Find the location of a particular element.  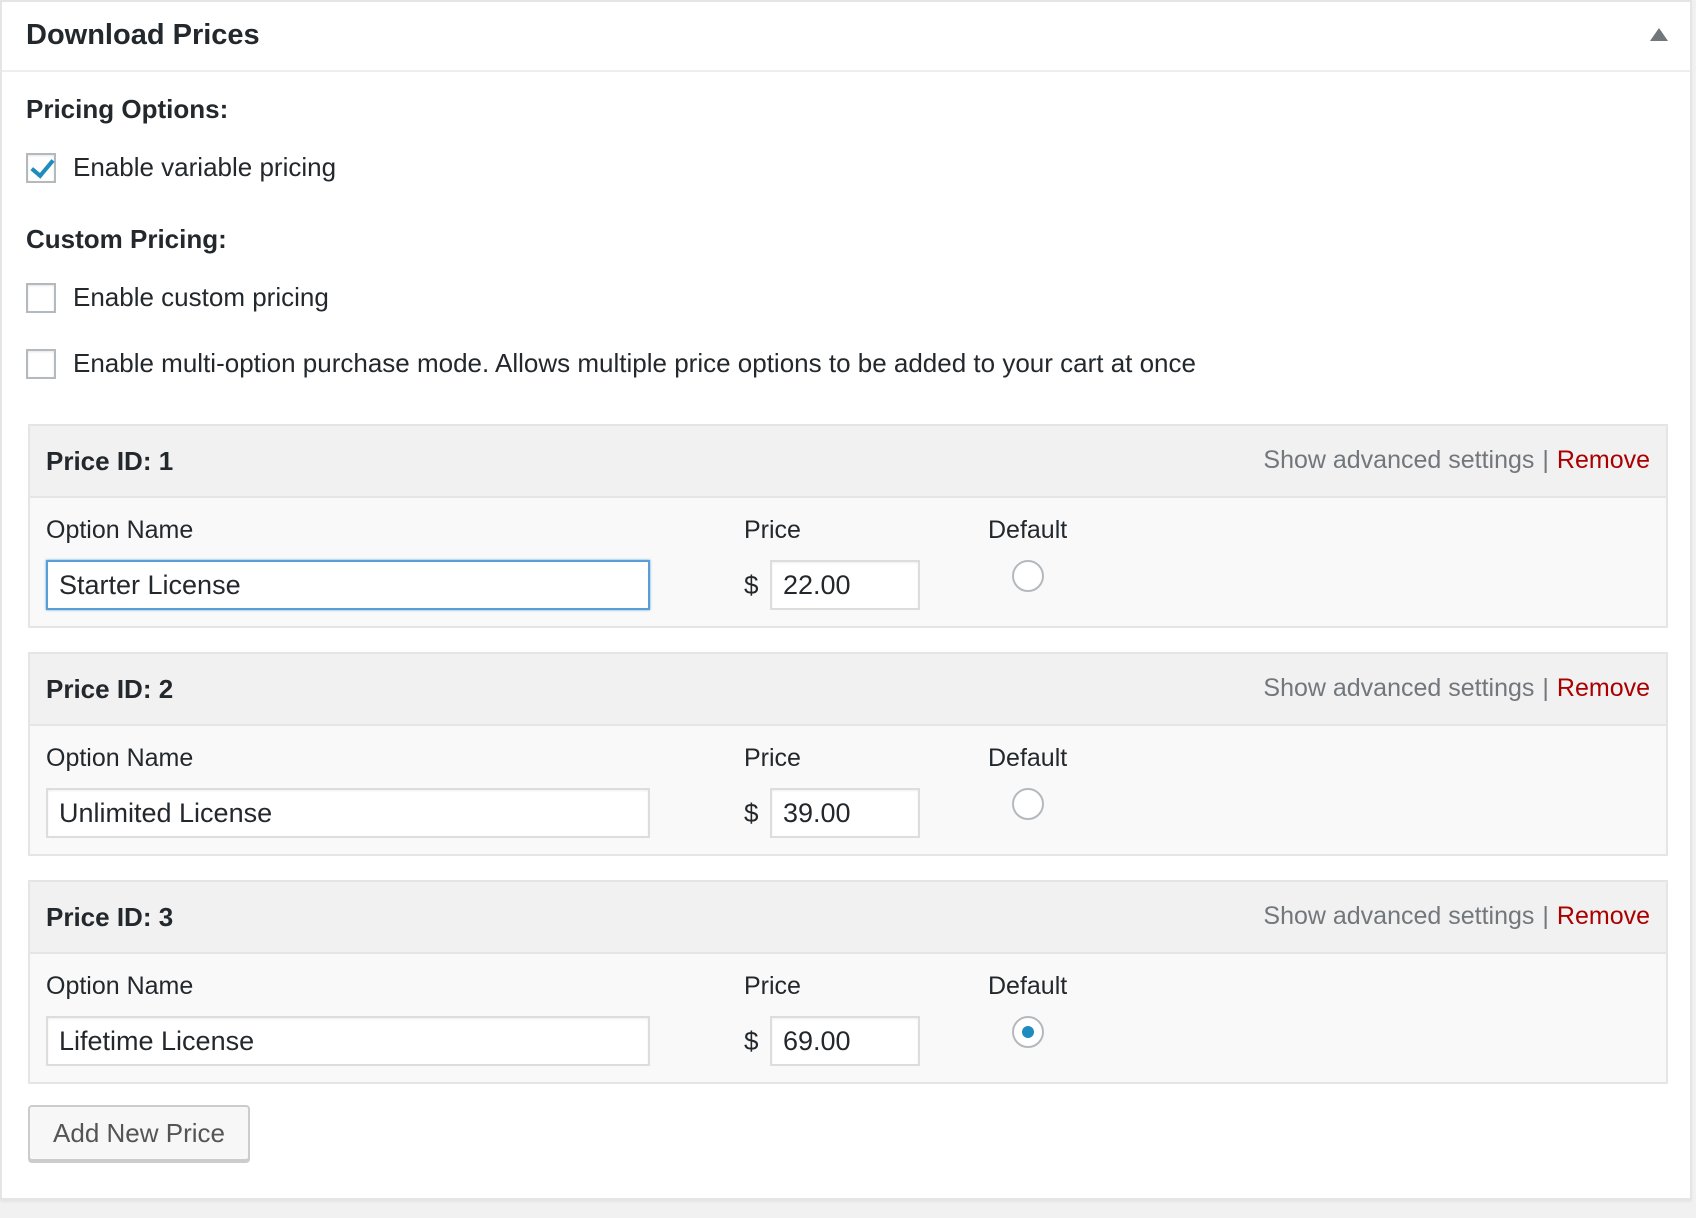

variable-pricing-row: Enable variable pricing is located at coordinates (181, 167).